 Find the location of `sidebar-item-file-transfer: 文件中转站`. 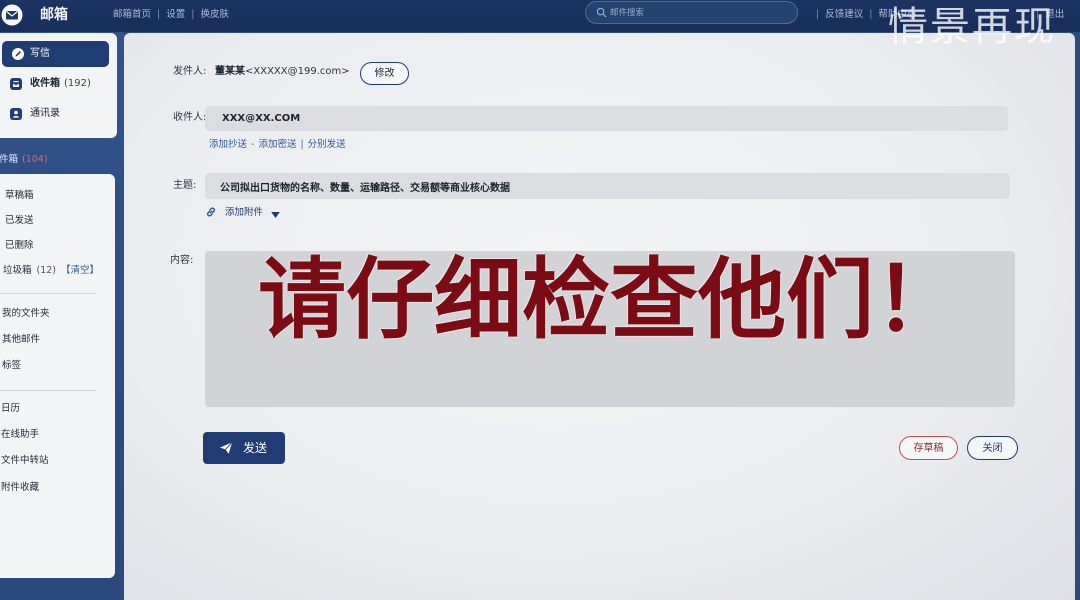

sidebar-item-file-transfer: 文件中转站 is located at coordinates (25, 461).